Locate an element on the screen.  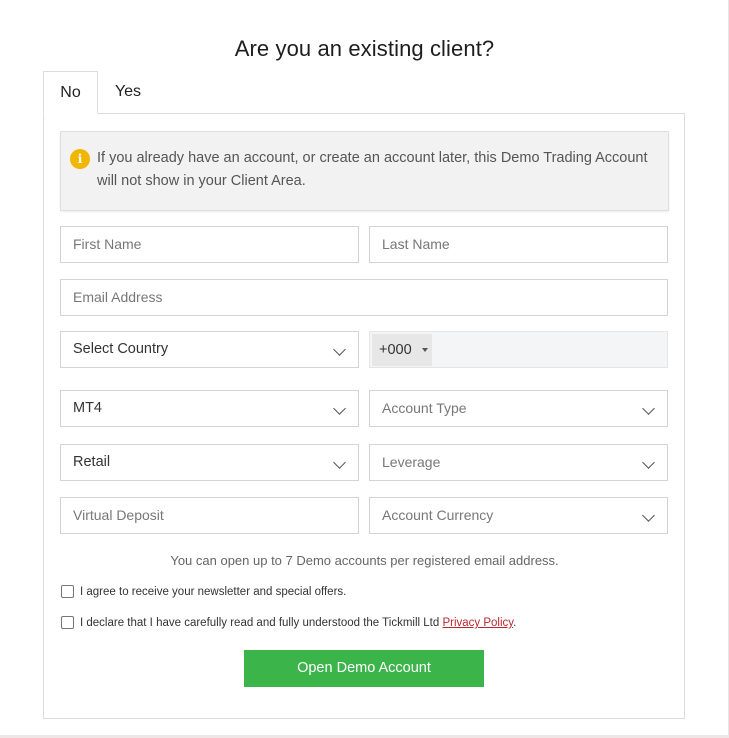
email-input: Email Address is located at coordinates (364, 297).